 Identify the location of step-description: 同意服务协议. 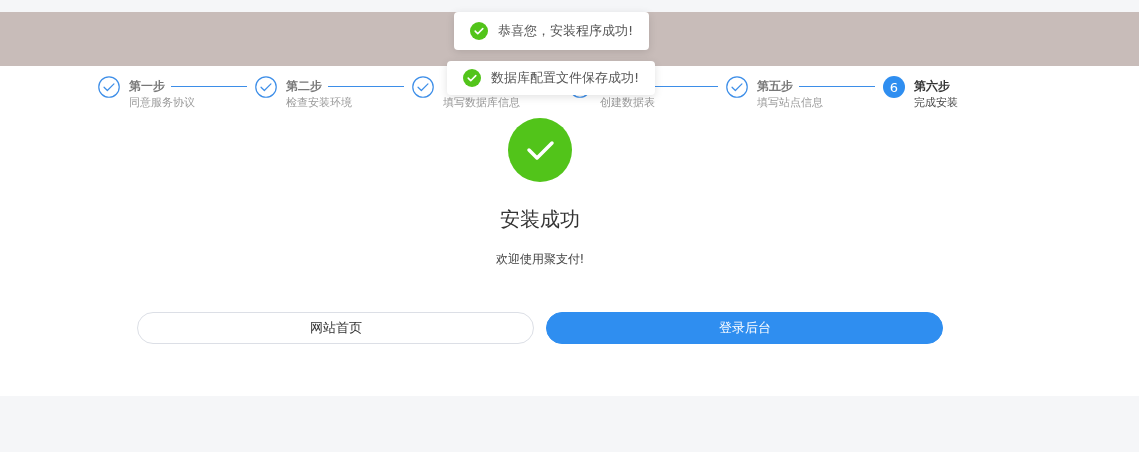
(162, 103).